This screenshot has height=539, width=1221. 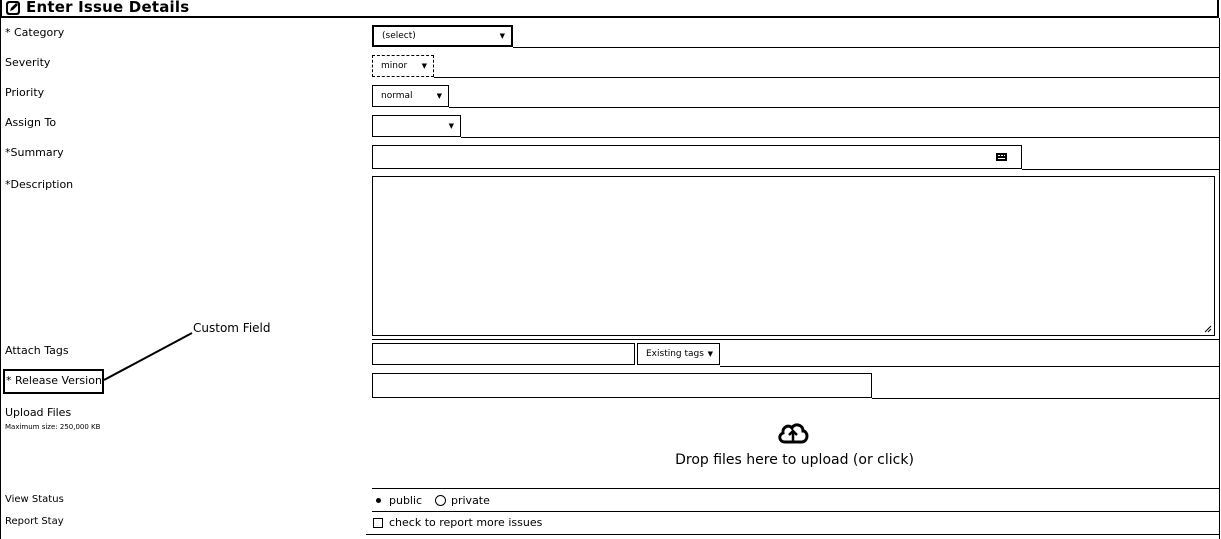 What do you see at coordinates (394, 66) in the screenshot?
I see `severity-value: minor` at bounding box center [394, 66].